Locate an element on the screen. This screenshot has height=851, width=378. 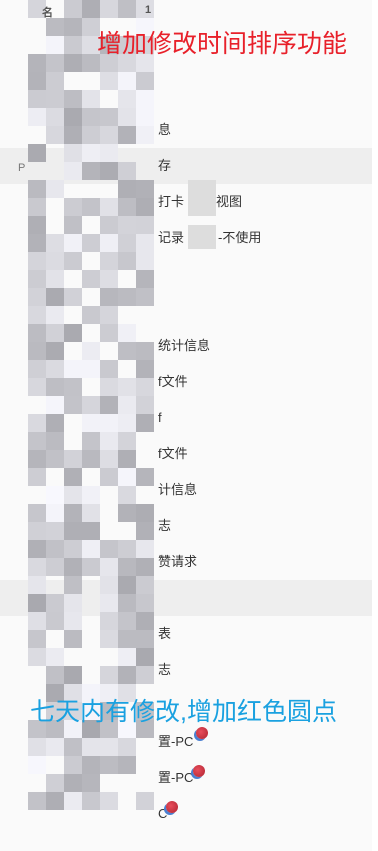
menu-item: 表 is located at coordinates (164, 634).